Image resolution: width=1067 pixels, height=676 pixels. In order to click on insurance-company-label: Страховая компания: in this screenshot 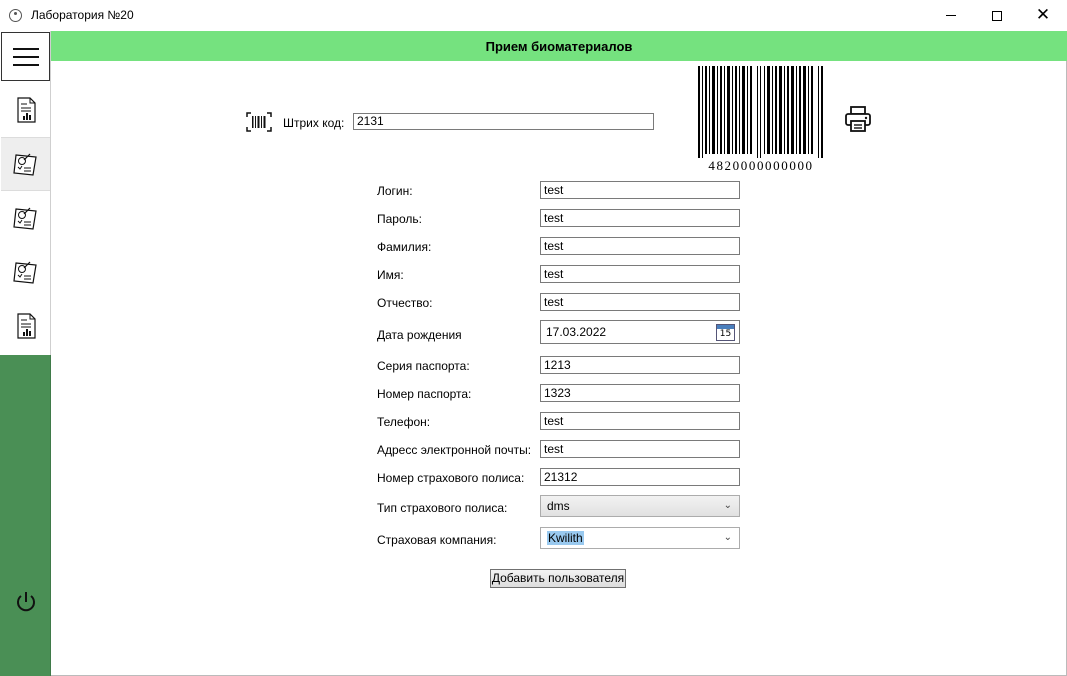, I will do `click(437, 540)`.